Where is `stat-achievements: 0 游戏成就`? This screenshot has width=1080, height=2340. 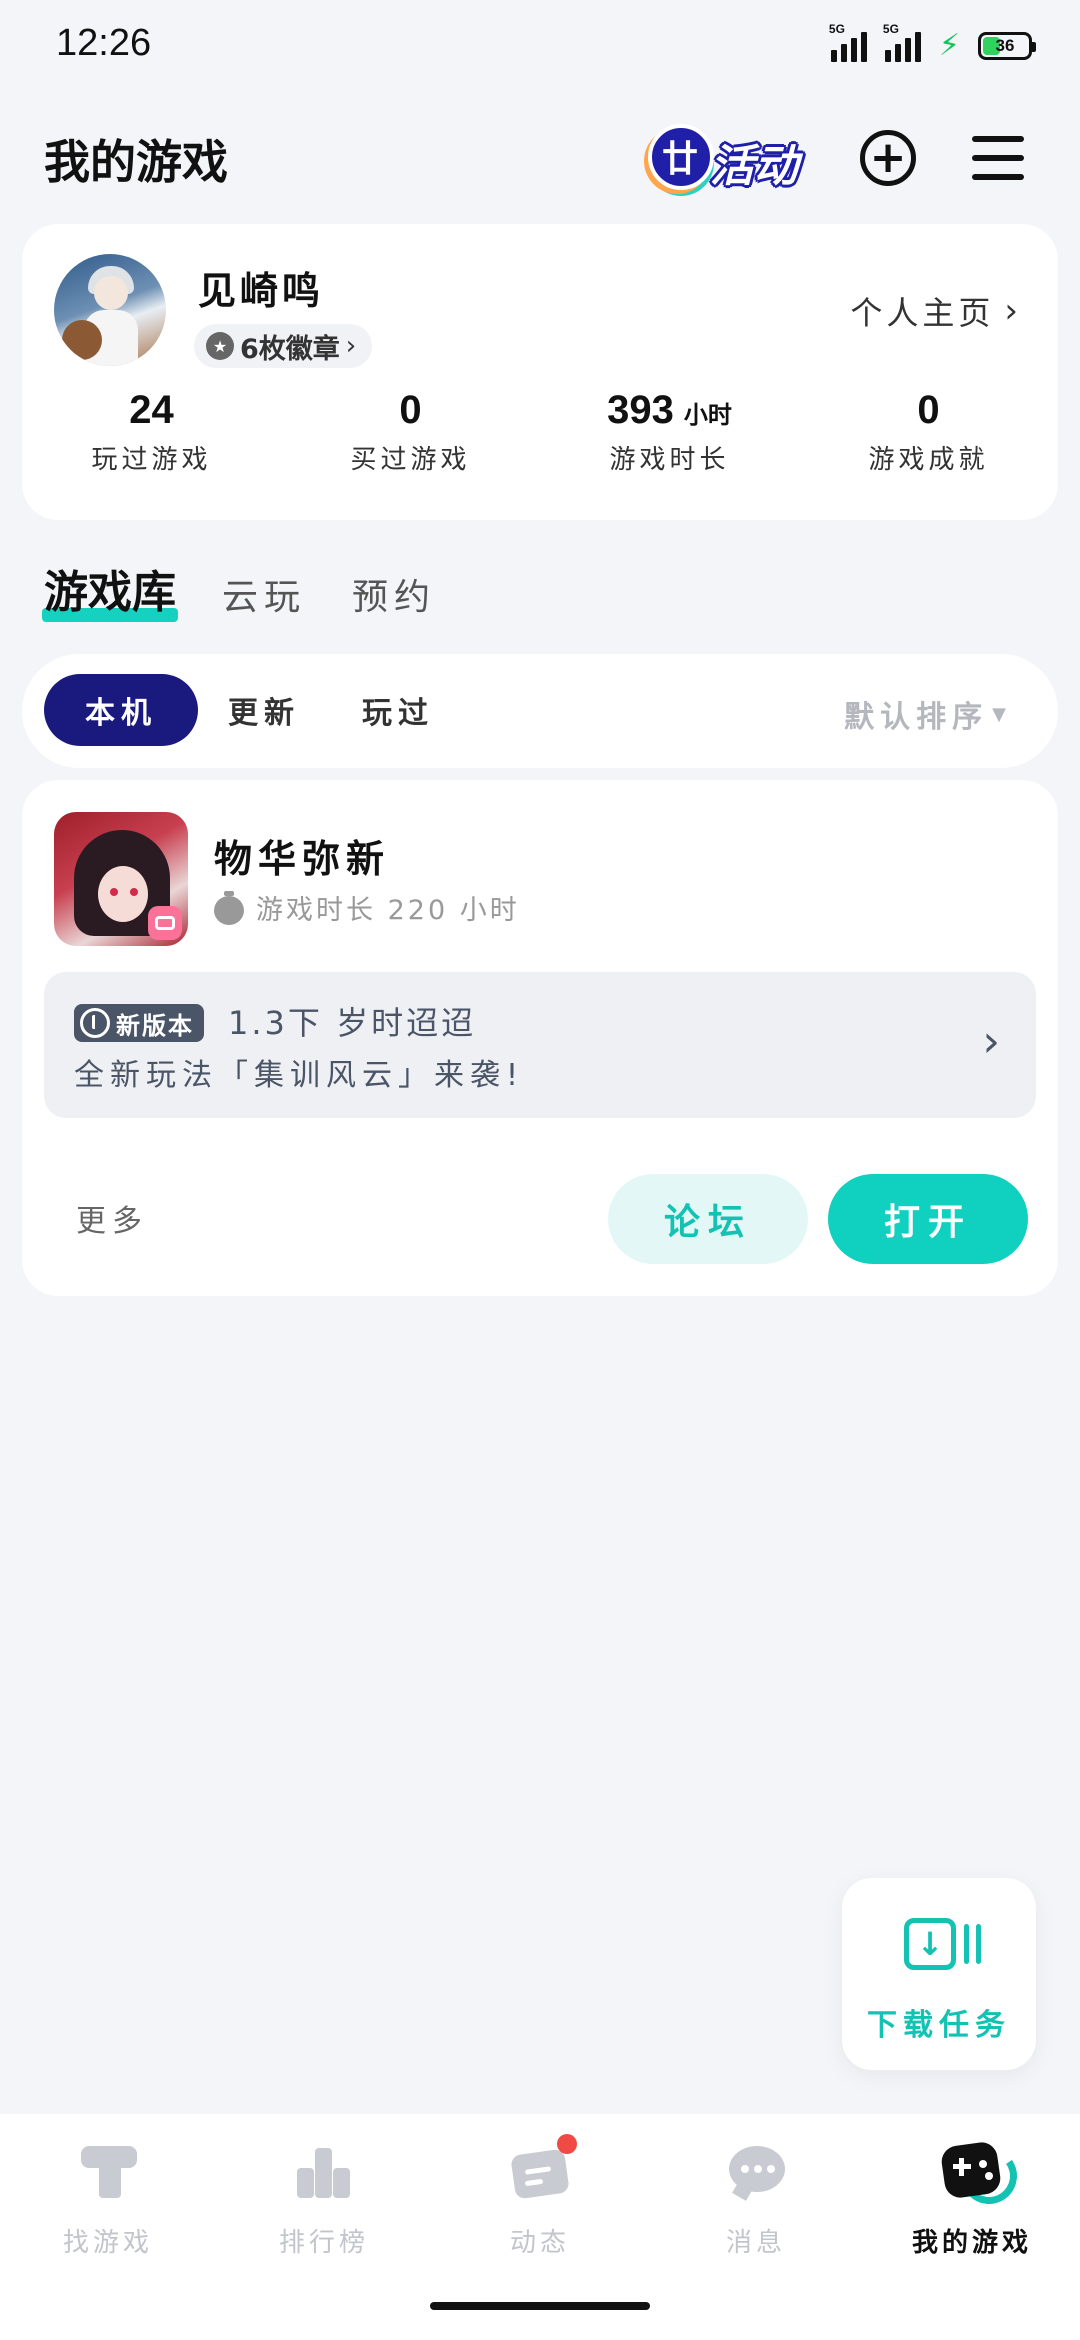 stat-achievements: 0 游戏成就 is located at coordinates (928, 432).